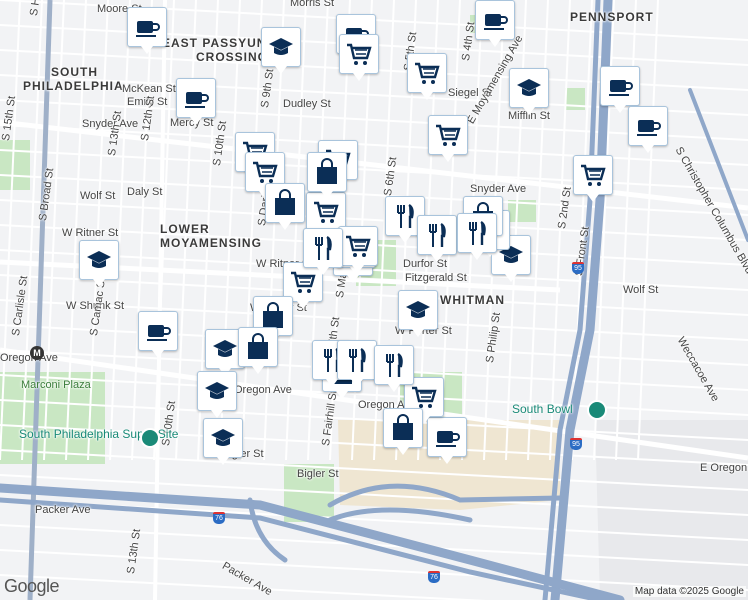 This screenshot has width=748, height=600. What do you see at coordinates (185, 229) in the screenshot?
I see `neighborhood-label: LOWER` at bounding box center [185, 229].